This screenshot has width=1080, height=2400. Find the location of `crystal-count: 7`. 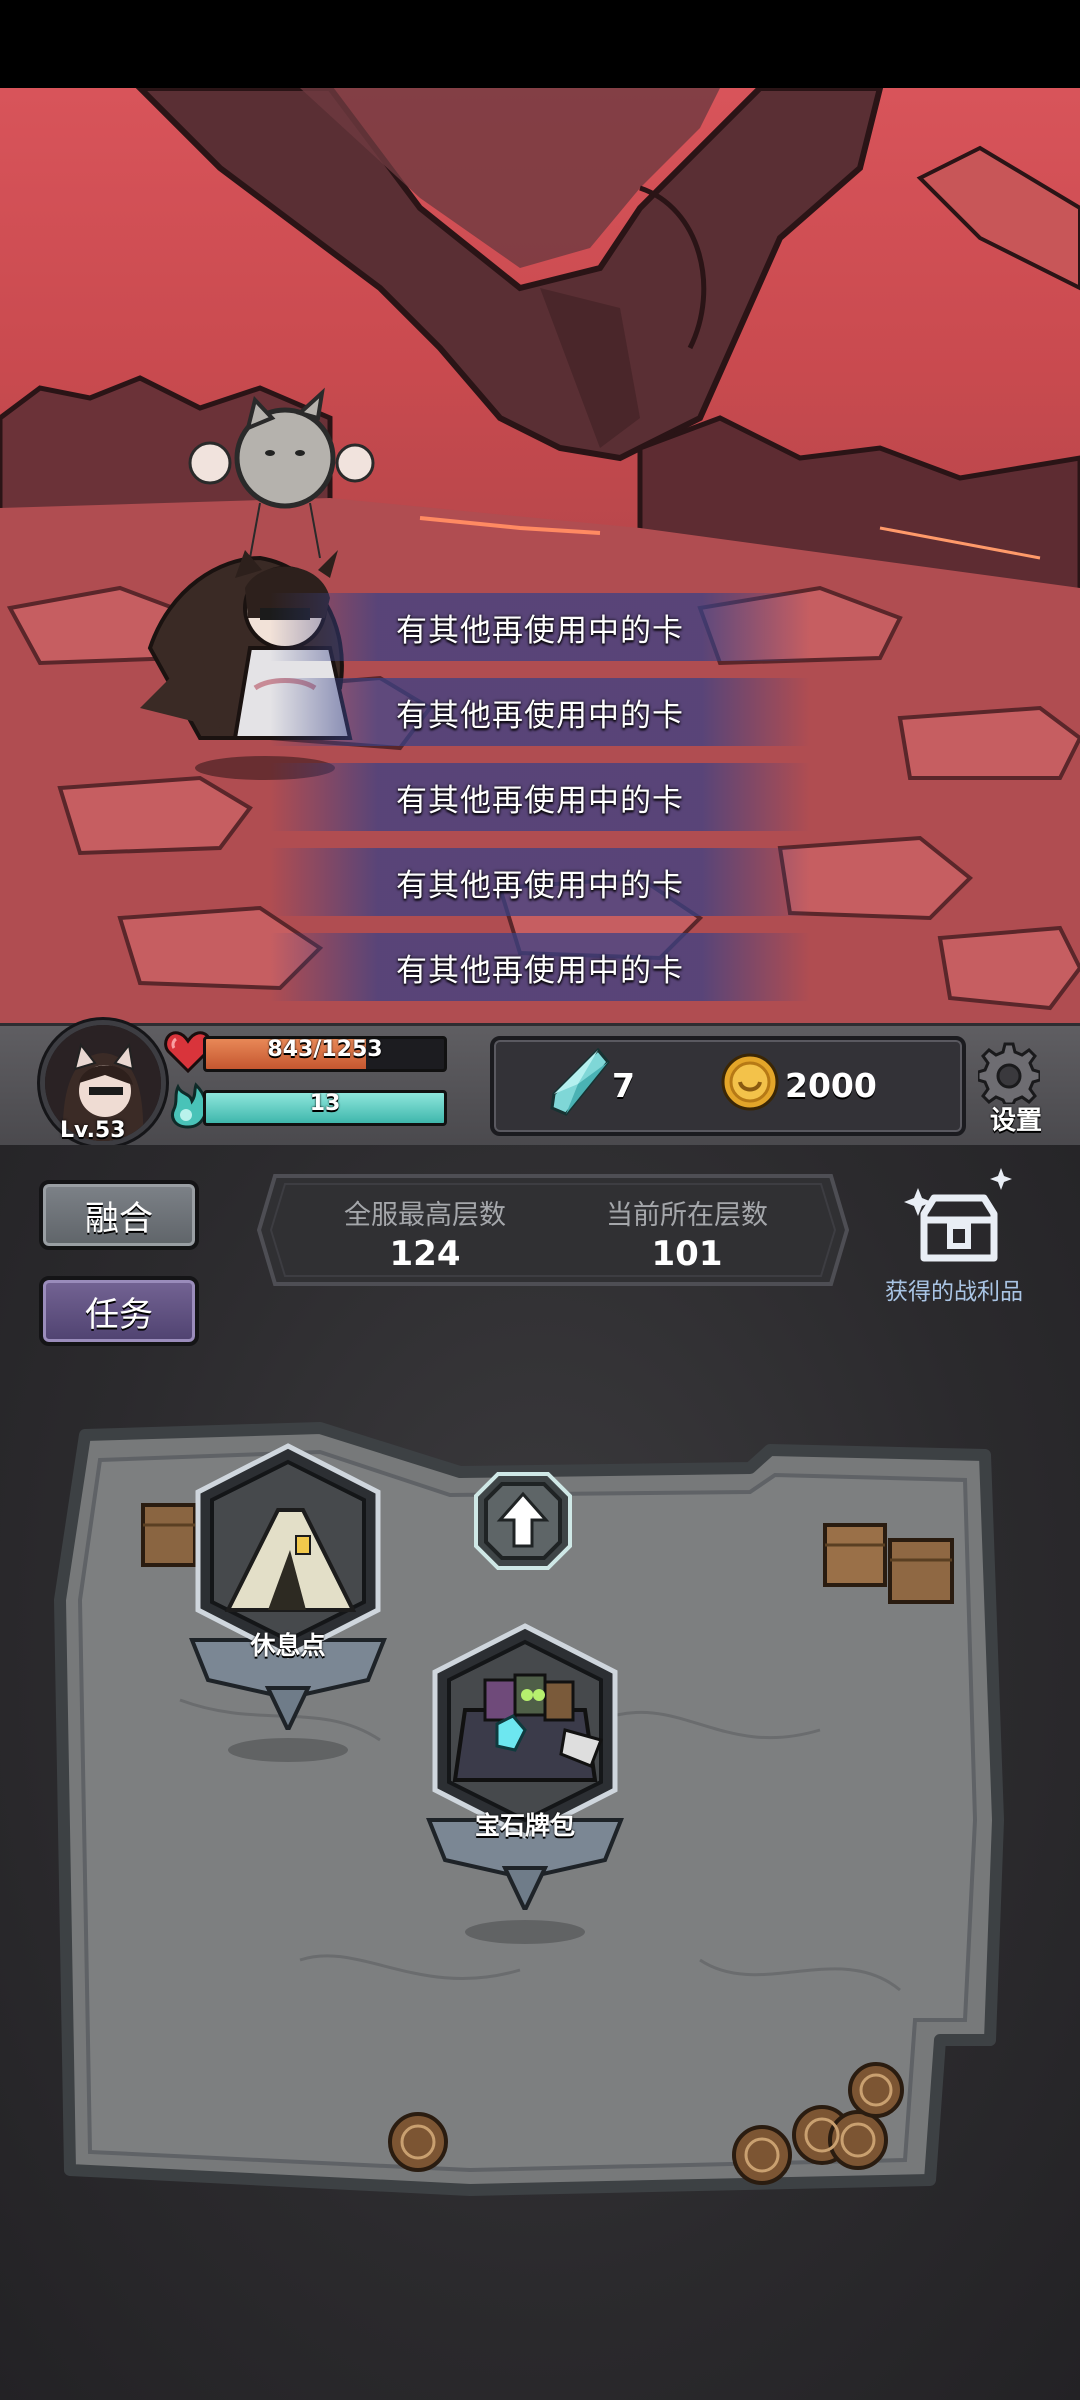

crystal-count: 7 is located at coordinates (623, 1085).